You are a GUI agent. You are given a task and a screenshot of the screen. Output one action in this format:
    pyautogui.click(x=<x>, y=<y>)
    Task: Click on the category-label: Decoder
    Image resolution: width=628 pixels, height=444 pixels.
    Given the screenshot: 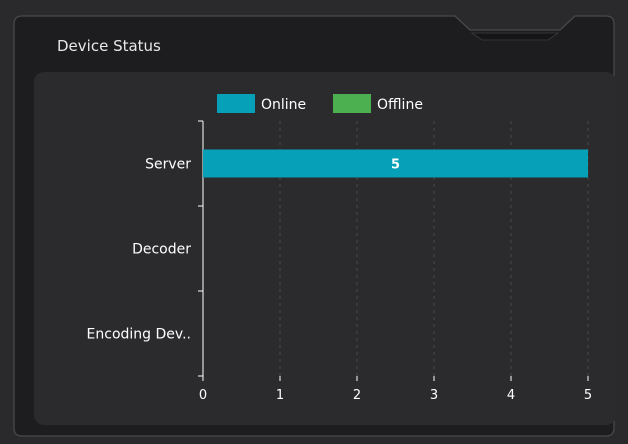 What is the action you would take?
    pyautogui.click(x=161, y=250)
    